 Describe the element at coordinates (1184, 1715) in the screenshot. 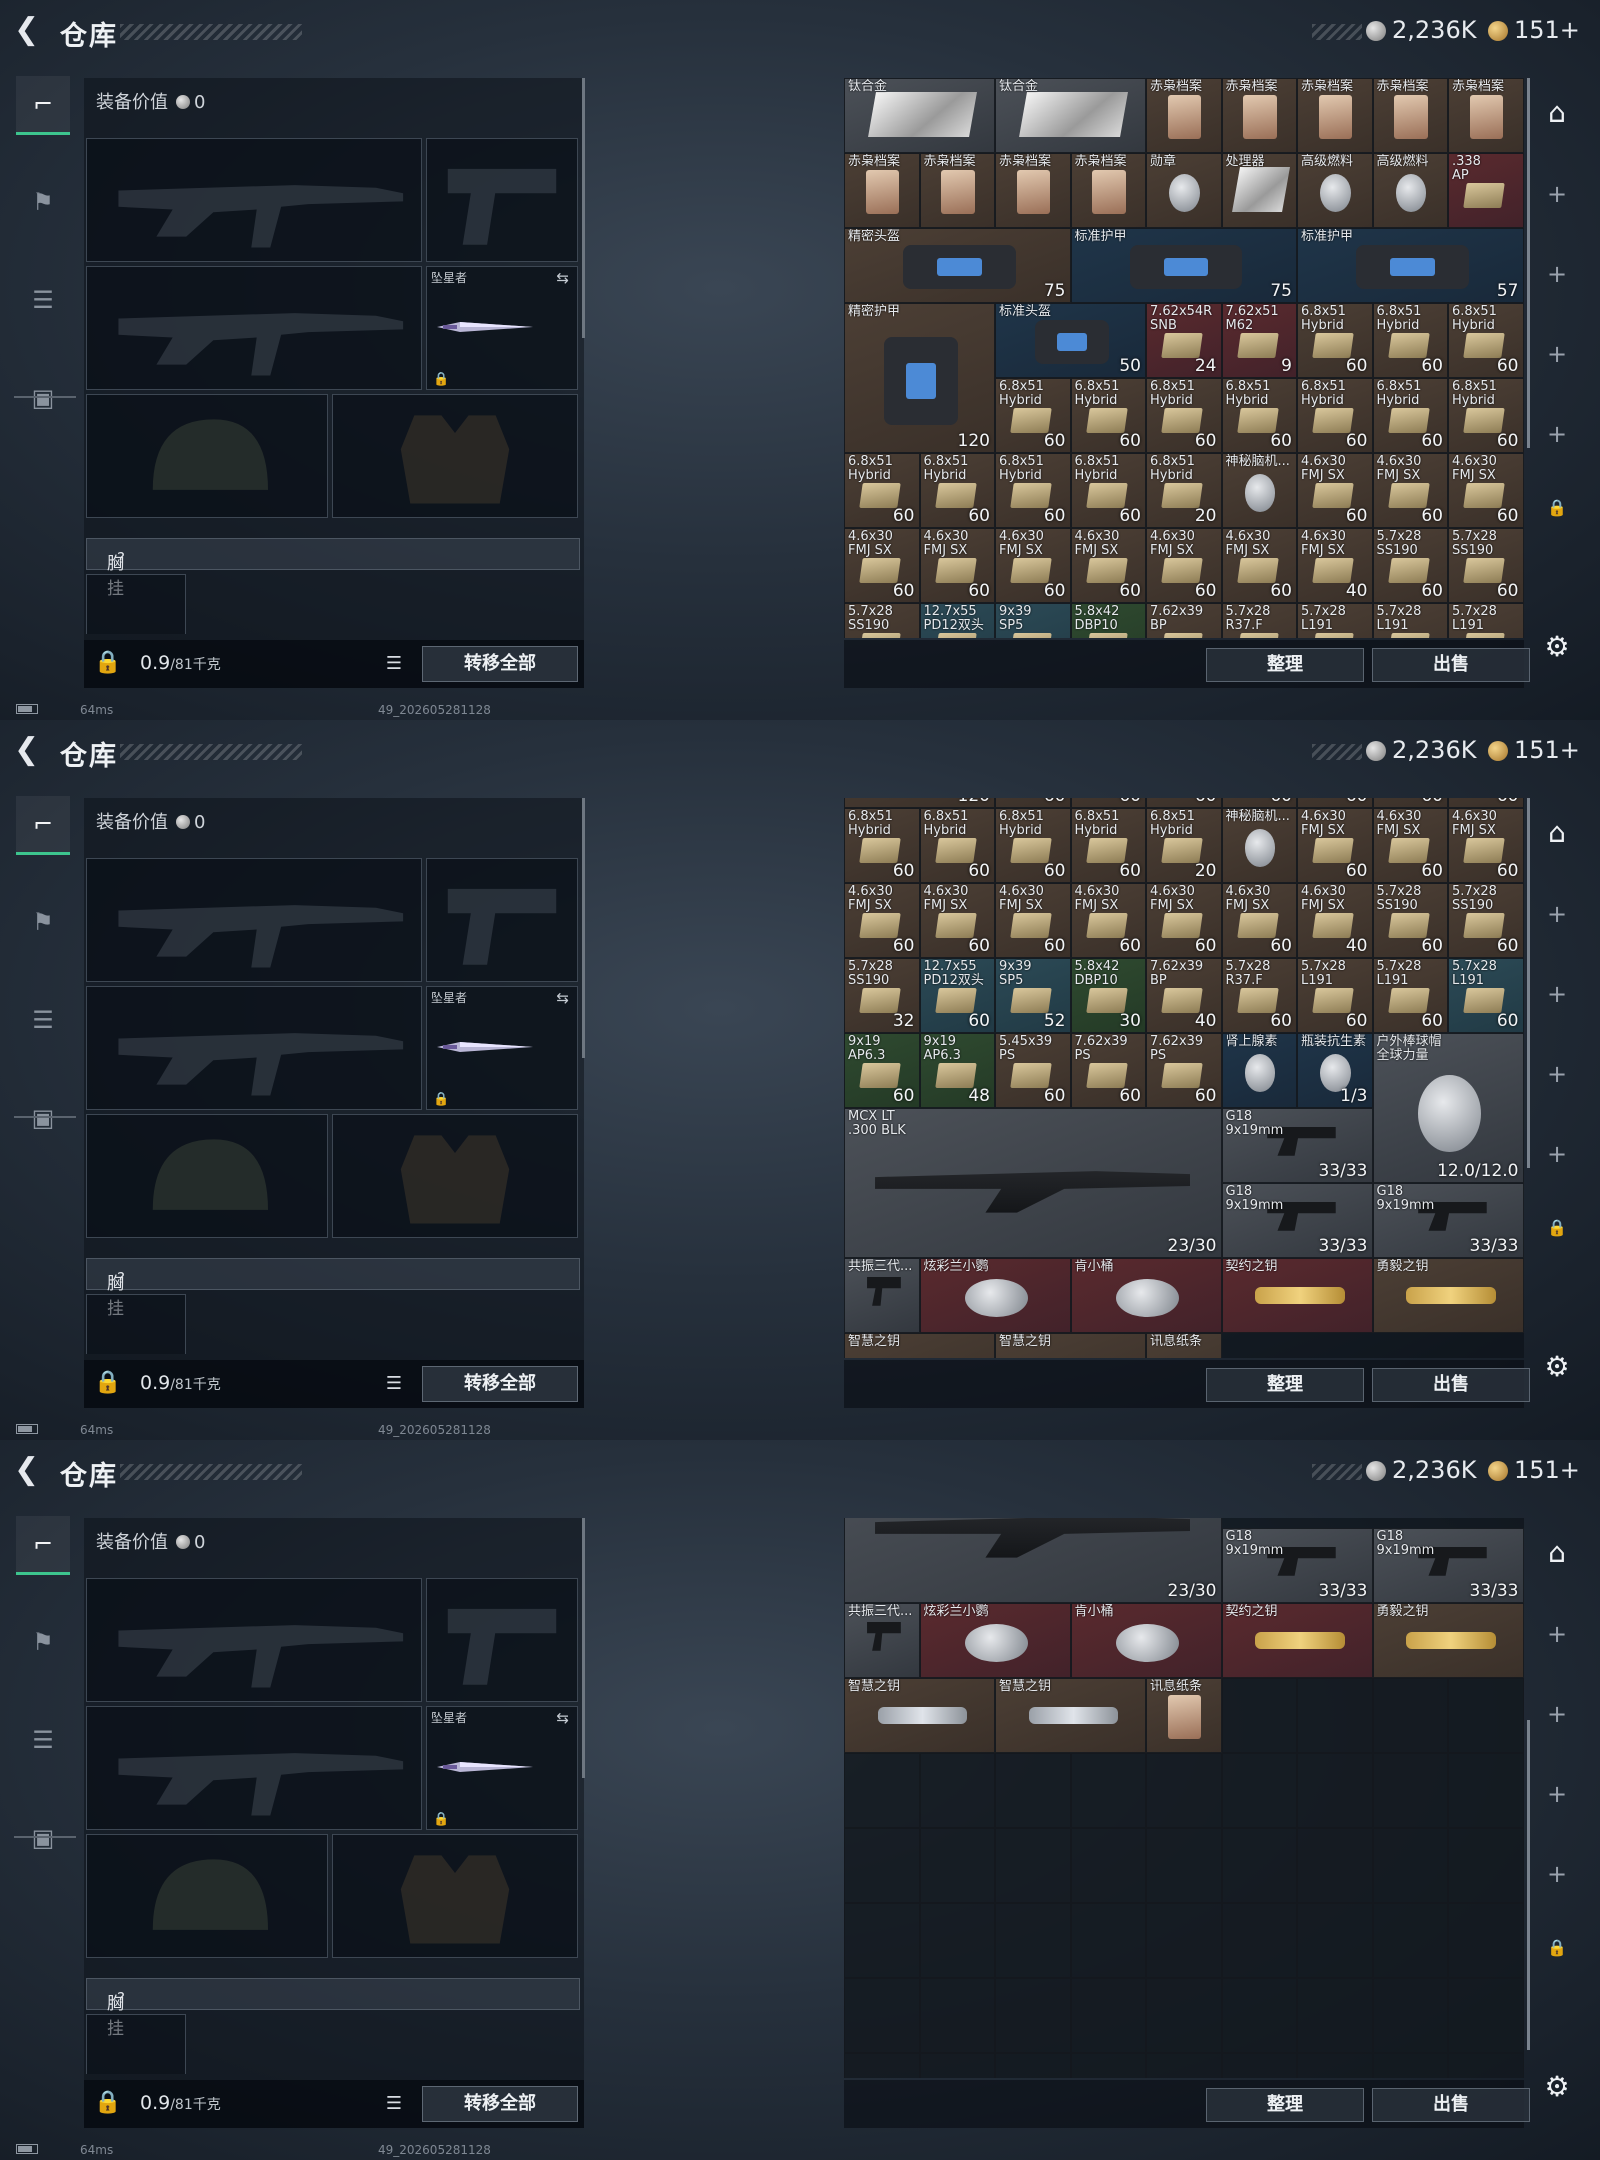

I see `inventory-item: 讯息纸条` at that location.